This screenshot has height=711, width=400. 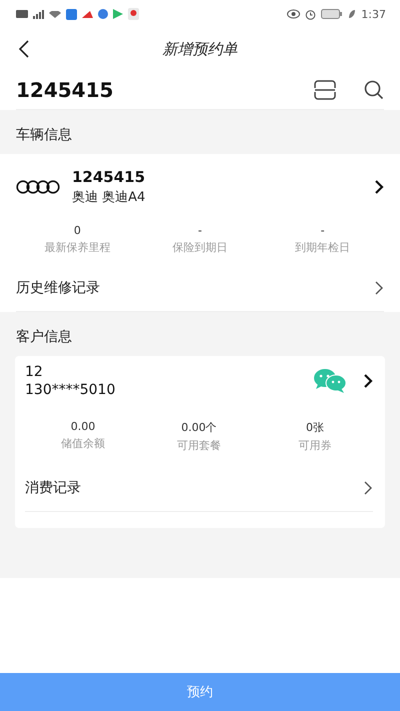 What do you see at coordinates (38, 14) in the screenshot?
I see `signal-icon` at bounding box center [38, 14].